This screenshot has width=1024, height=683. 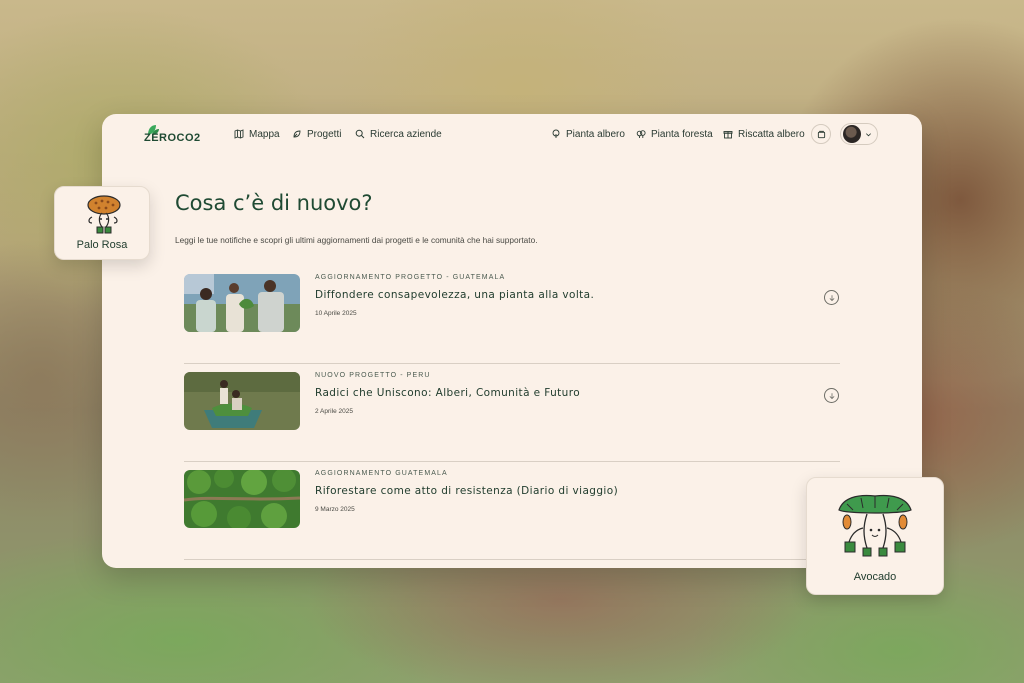 I want to click on feed-tag: NUOVO PROGETTO - PERU, so click(x=373, y=375).